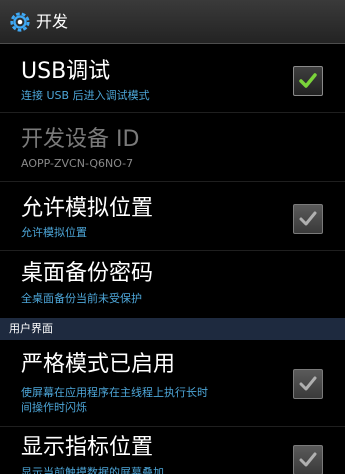  What do you see at coordinates (85, 95) in the screenshot?
I see `setting-summary: 连接 USB 后进入调试模式` at bounding box center [85, 95].